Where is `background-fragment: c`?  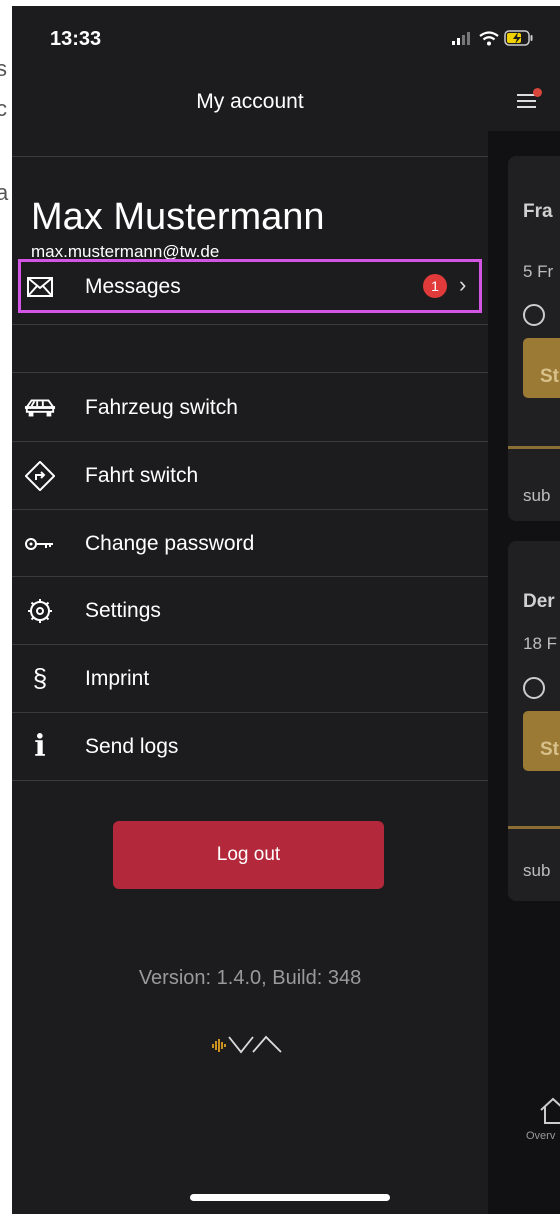
background-fragment: c is located at coordinates (3, 108).